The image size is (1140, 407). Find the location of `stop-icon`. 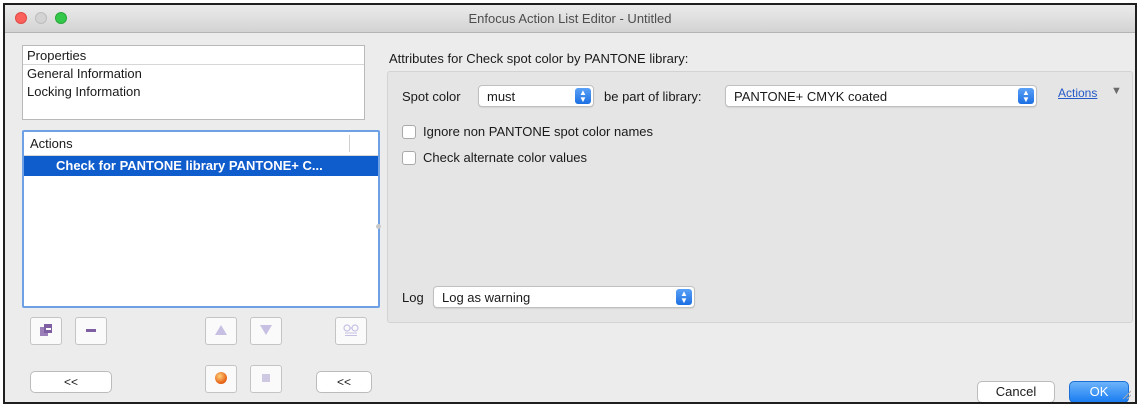

stop-icon is located at coordinates (266, 379).